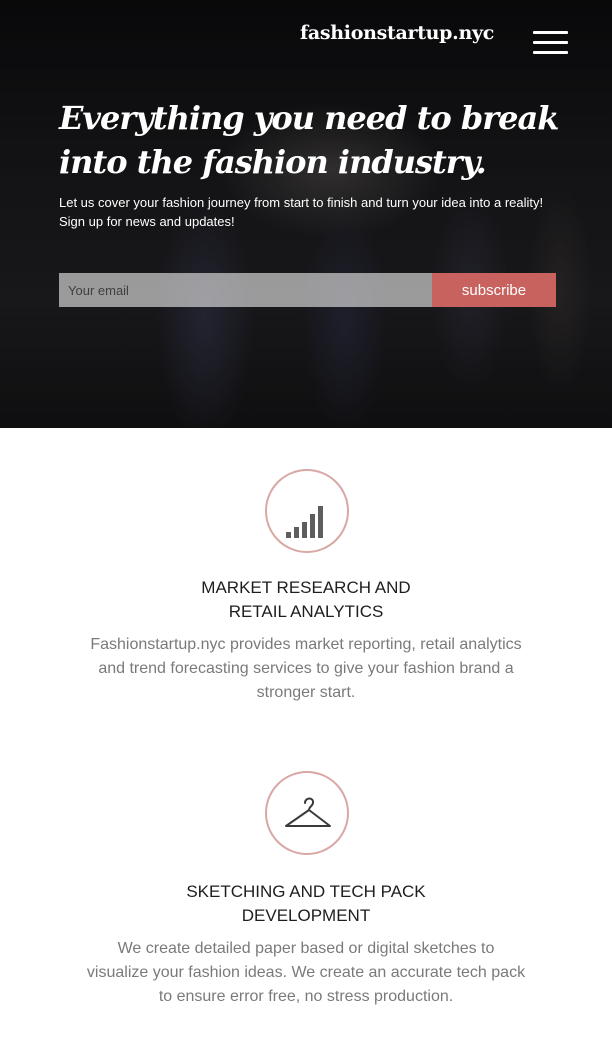 The image size is (612, 1052). What do you see at coordinates (306, 891) in the screenshot?
I see `service-title-line: SKETCHING AND TECH PACK` at bounding box center [306, 891].